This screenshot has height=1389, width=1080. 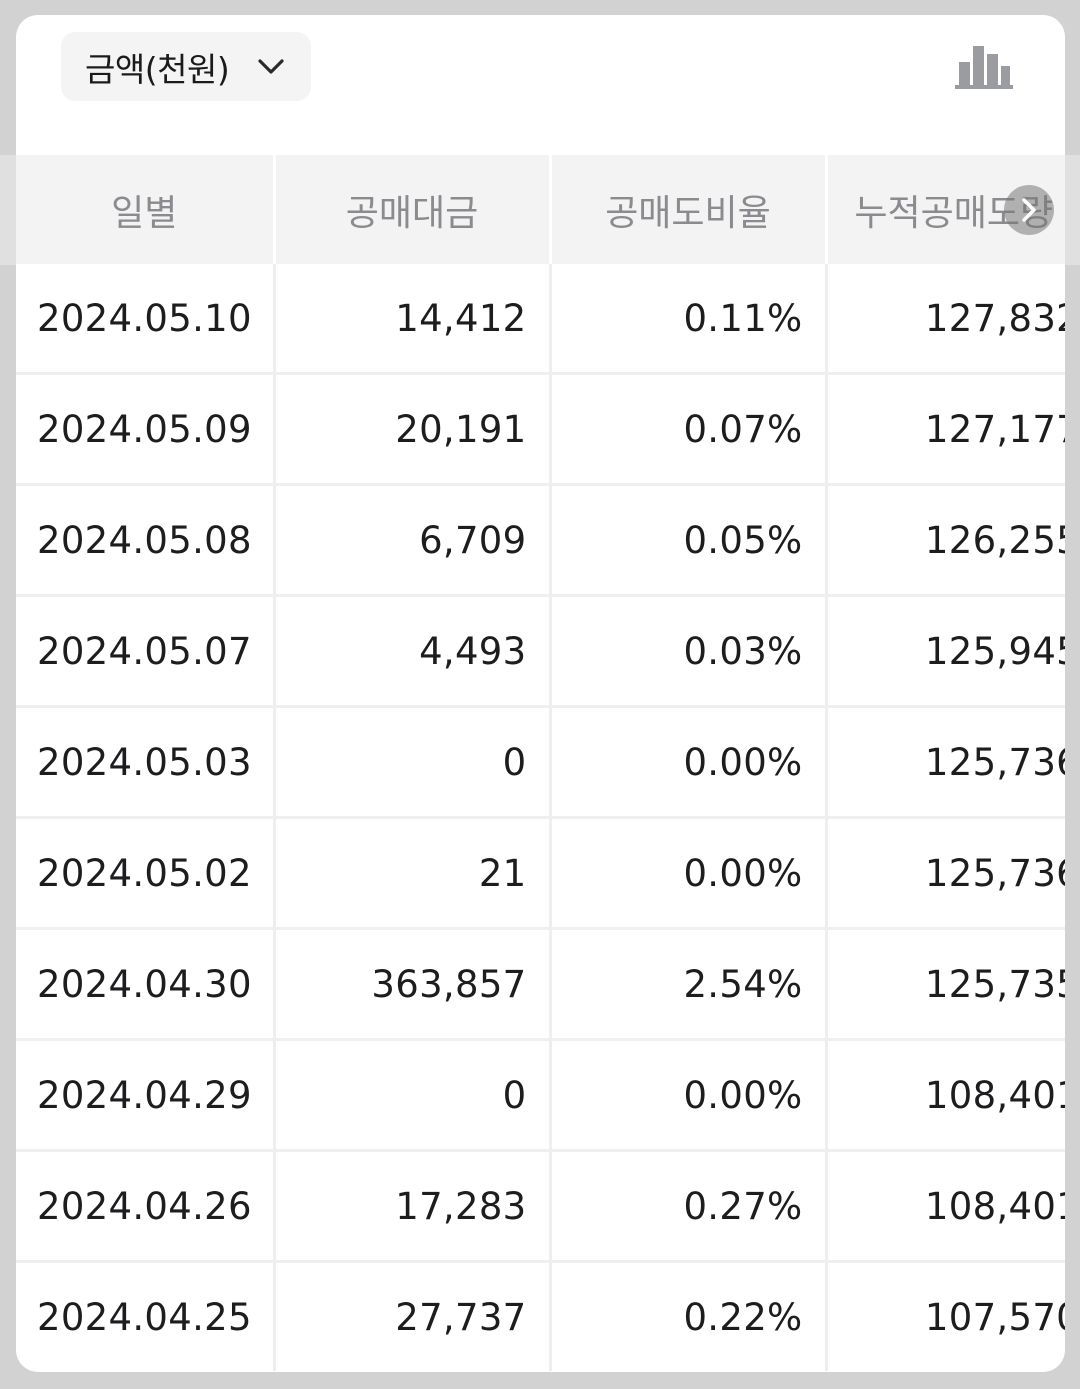 What do you see at coordinates (944, 319) in the screenshot?
I see `cell-cumulative-volume: 127,832` at bounding box center [944, 319].